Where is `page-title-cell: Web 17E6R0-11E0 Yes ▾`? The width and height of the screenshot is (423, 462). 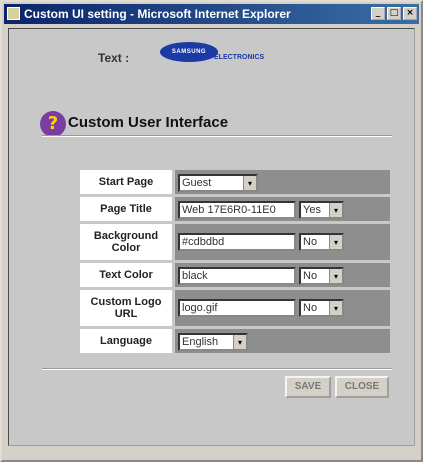 page-title-cell: Web 17E6R0-11E0 Yes ▾ is located at coordinates (282, 209).